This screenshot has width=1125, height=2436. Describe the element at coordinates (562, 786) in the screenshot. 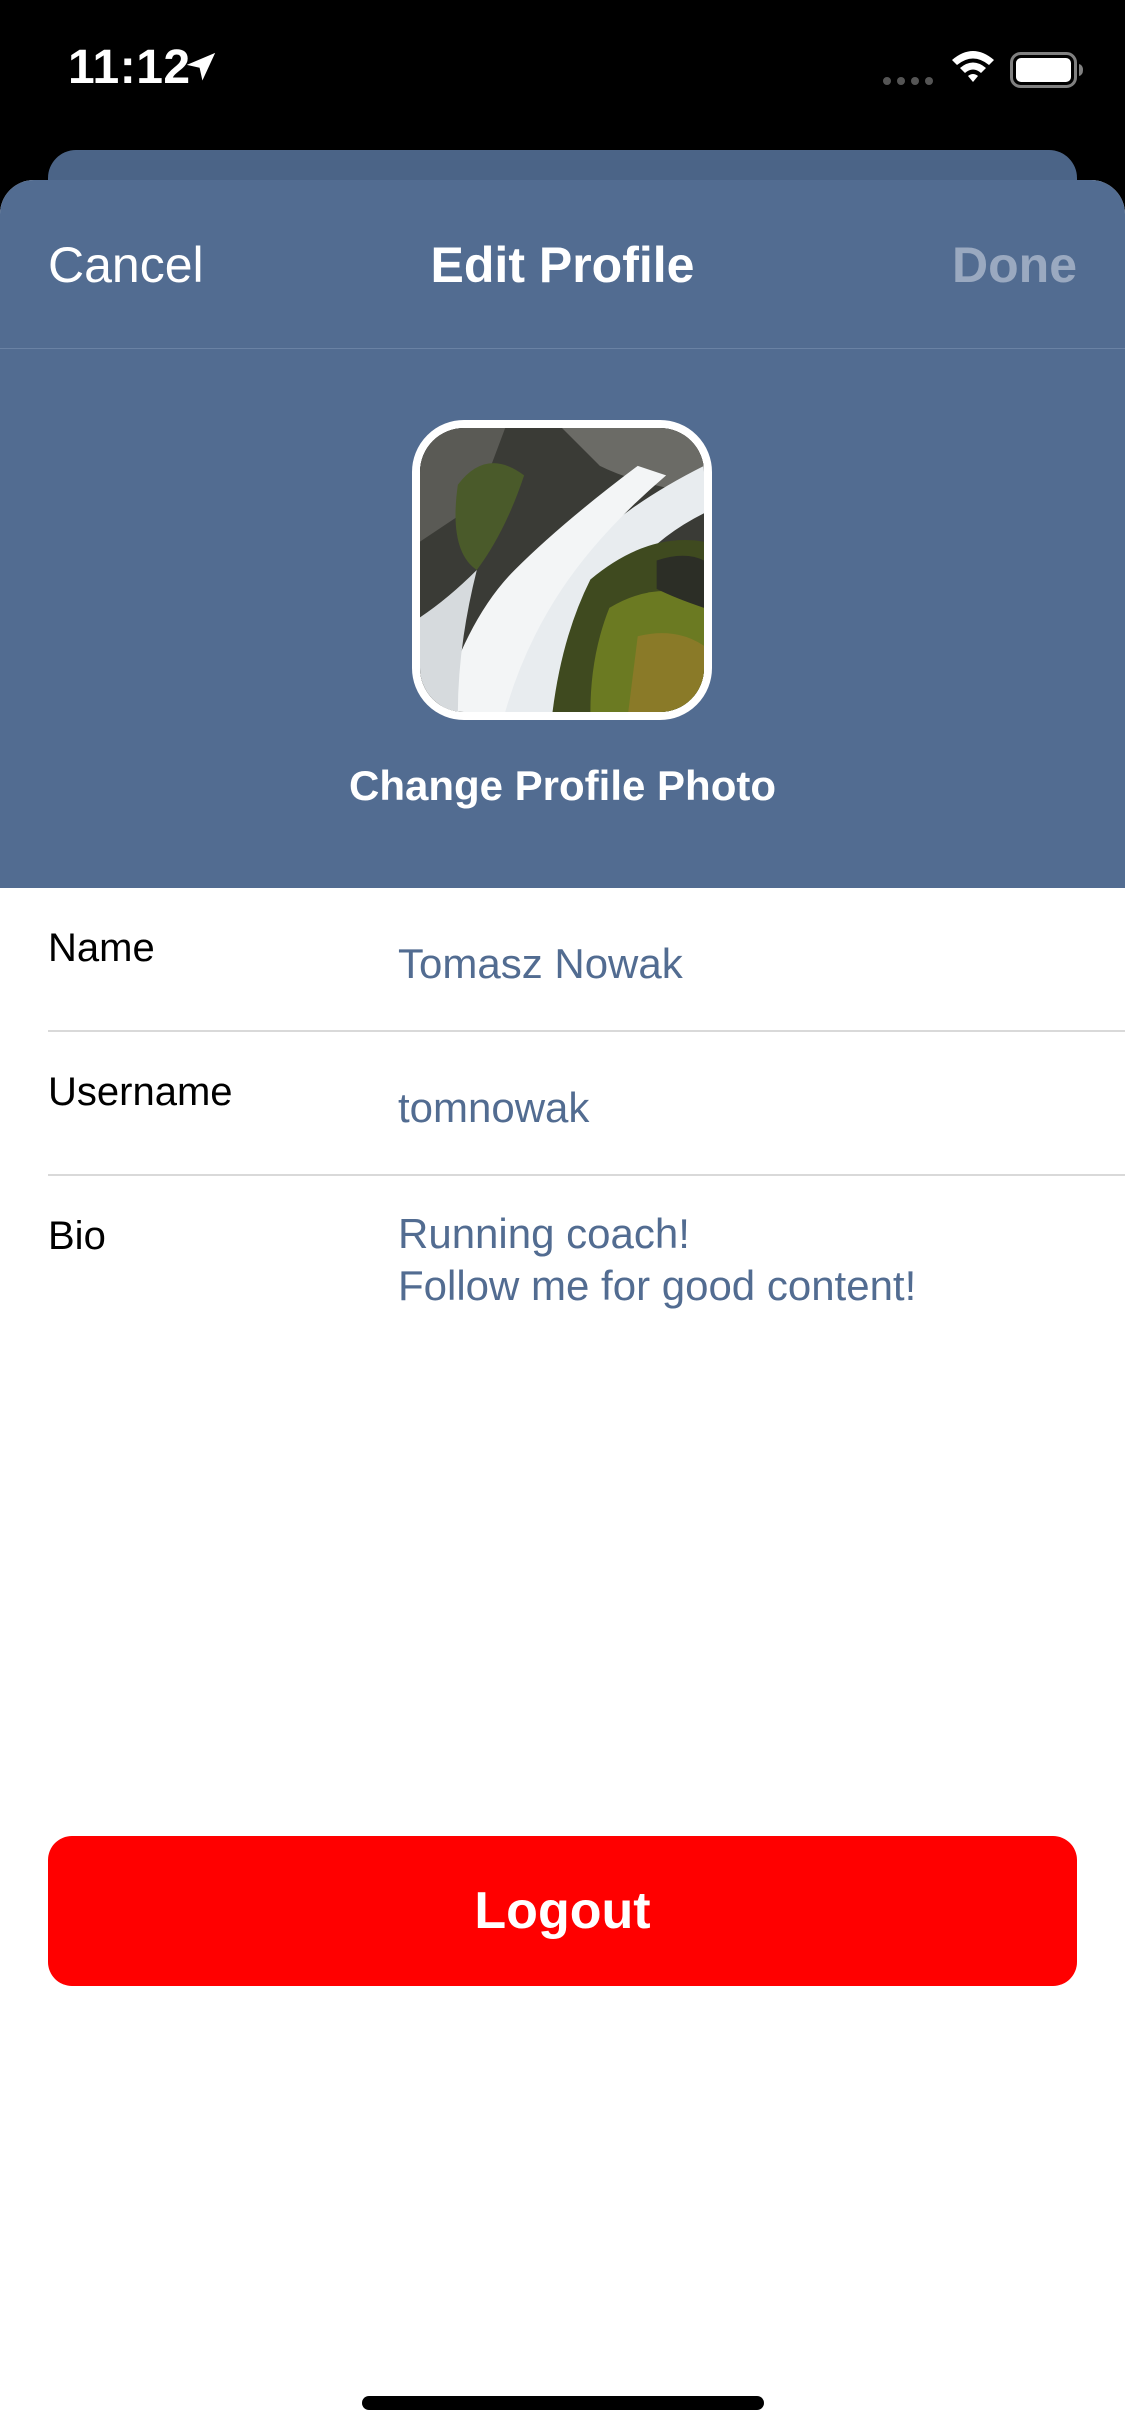

I see `change-profile-photo-link: Change Profile Photo` at that location.